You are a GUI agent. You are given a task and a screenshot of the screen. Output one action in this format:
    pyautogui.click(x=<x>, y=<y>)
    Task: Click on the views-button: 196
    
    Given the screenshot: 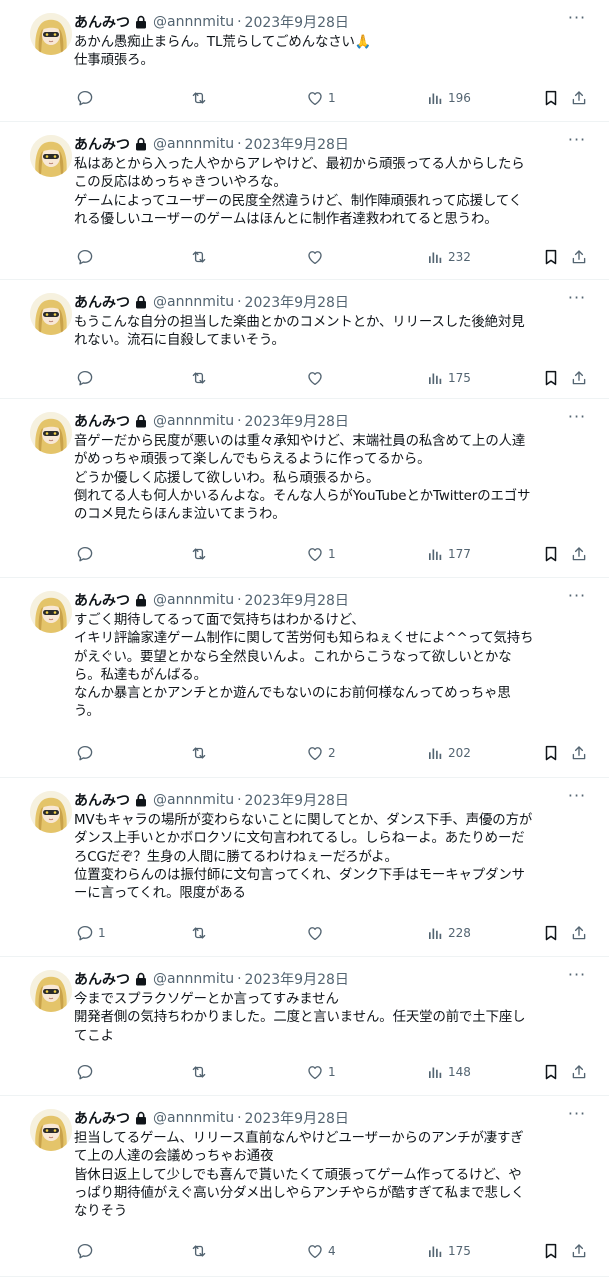 What is the action you would take?
    pyautogui.click(x=448, y=98)
    